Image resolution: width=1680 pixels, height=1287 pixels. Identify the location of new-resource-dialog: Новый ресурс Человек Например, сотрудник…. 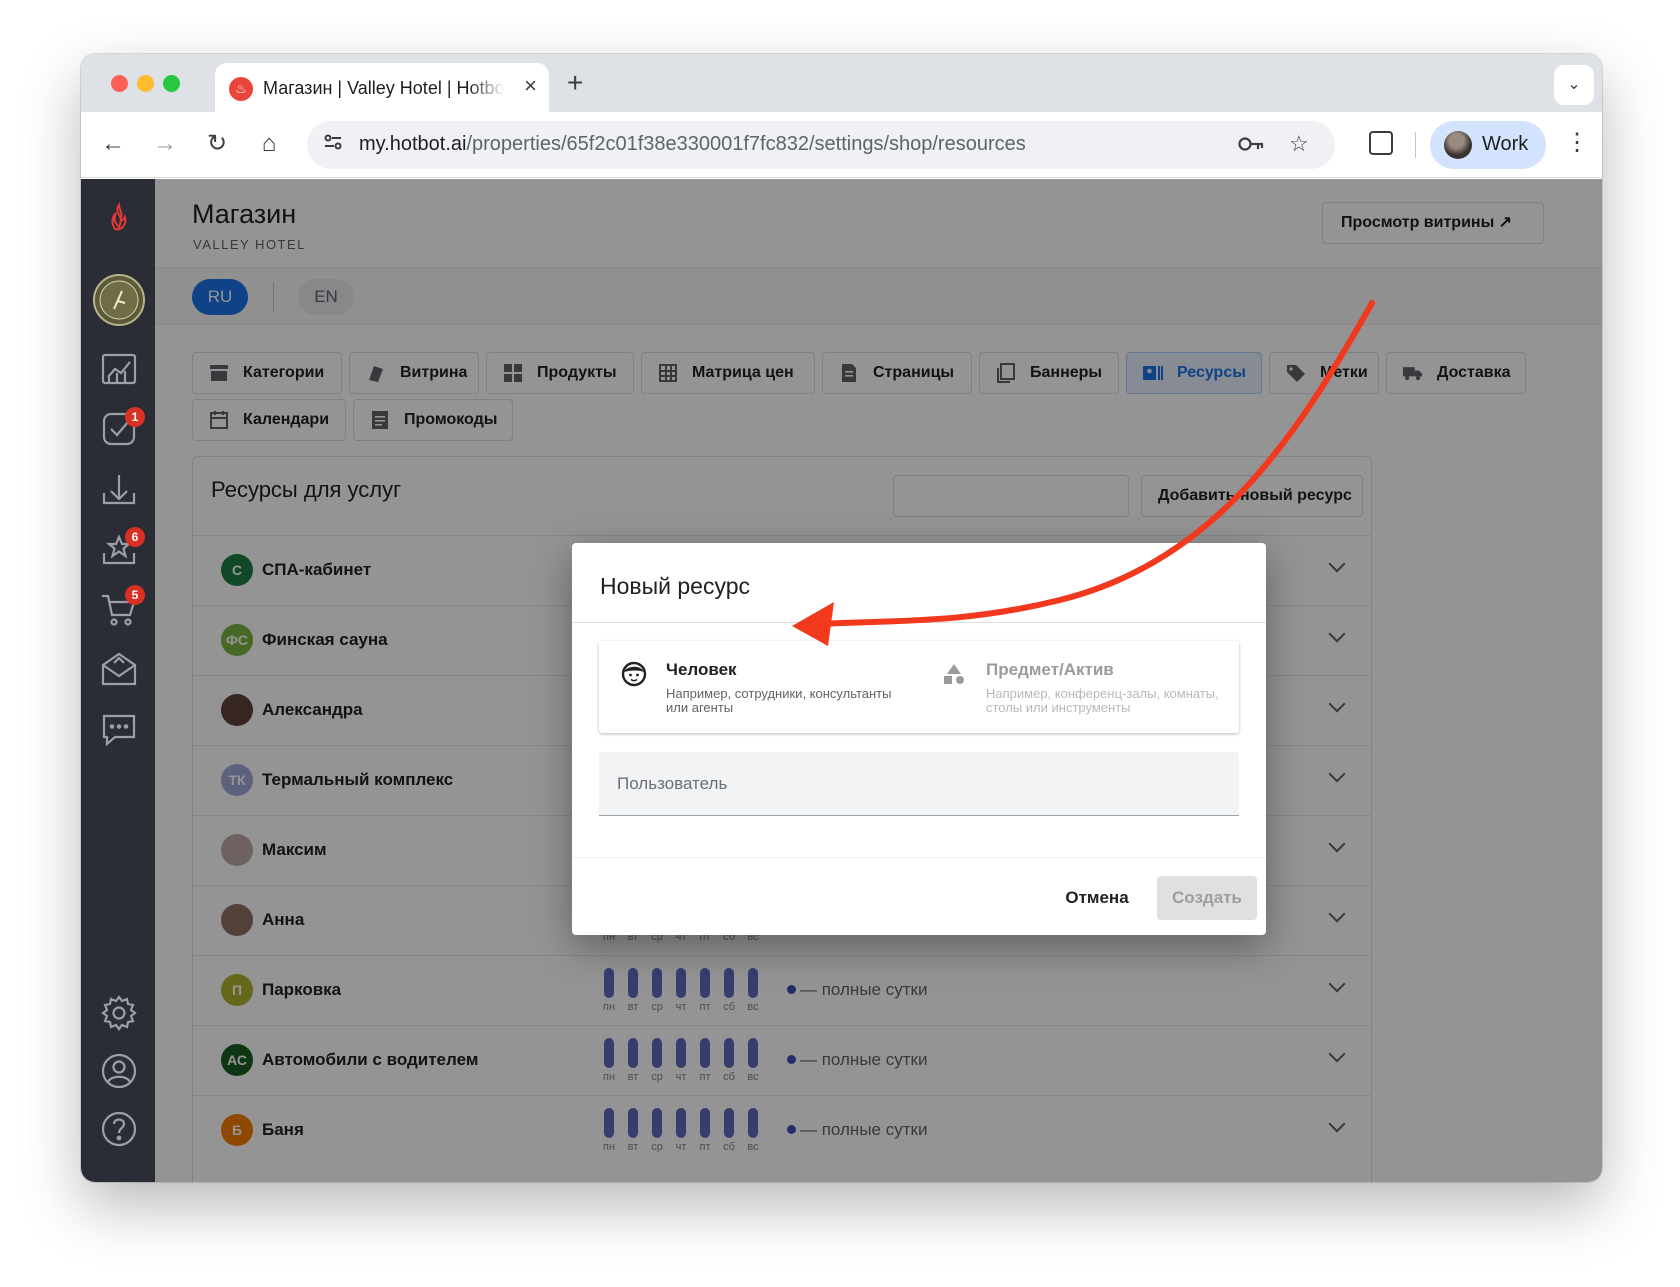
(919, 739).